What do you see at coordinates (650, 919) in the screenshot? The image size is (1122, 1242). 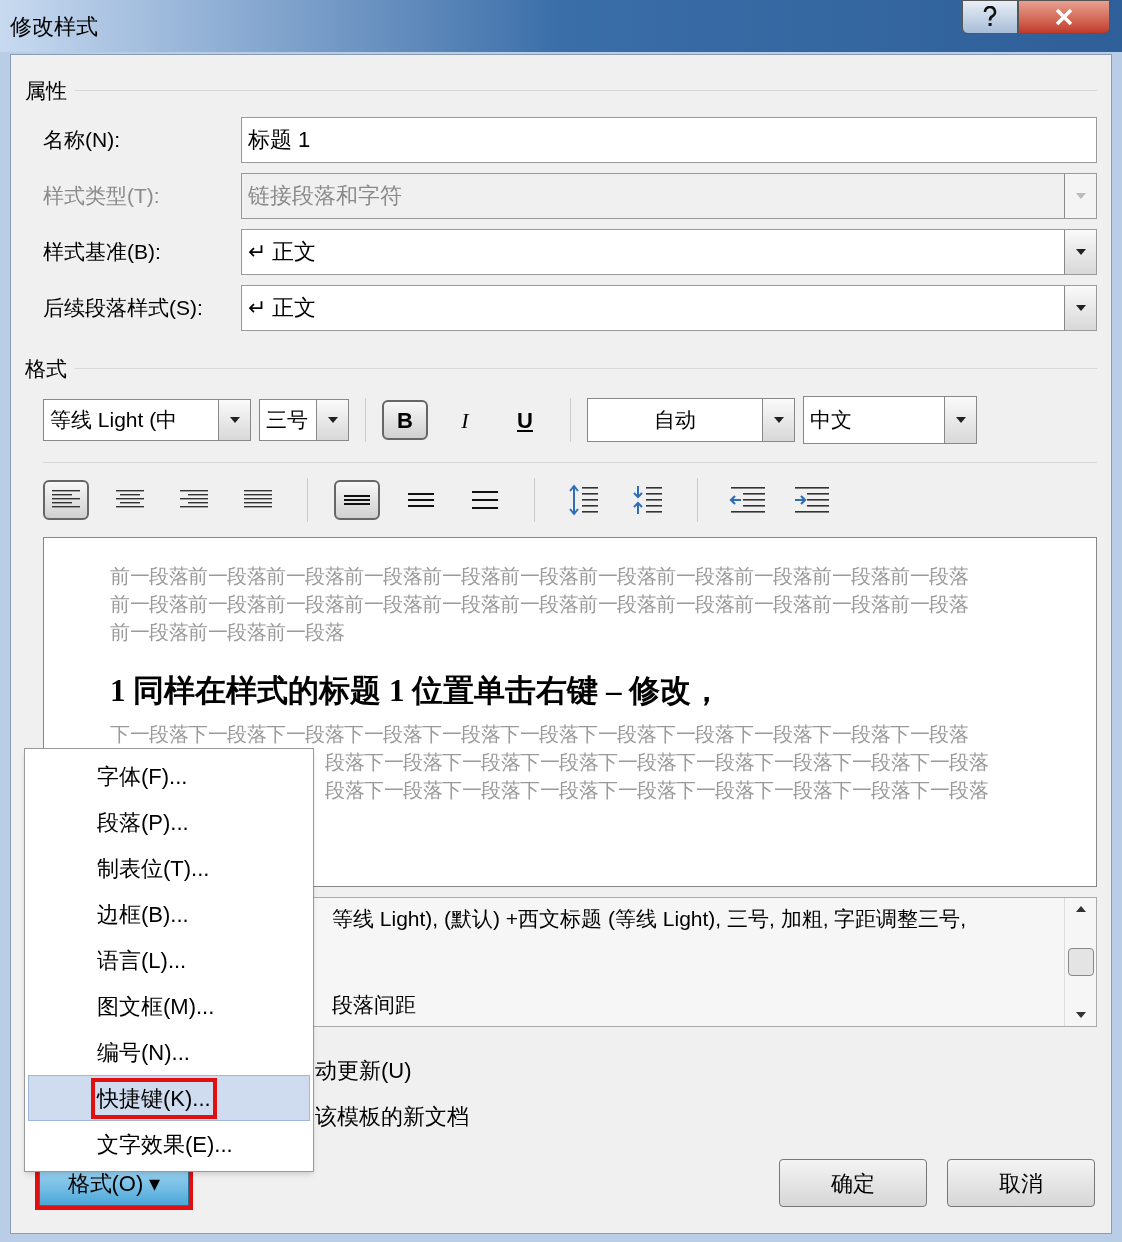 I see `description-text: 等线 Light), (默认) +西文标题 (等线 Light), 三号, 加粗, 字距调整三号,` at bounding box center [650, 919].